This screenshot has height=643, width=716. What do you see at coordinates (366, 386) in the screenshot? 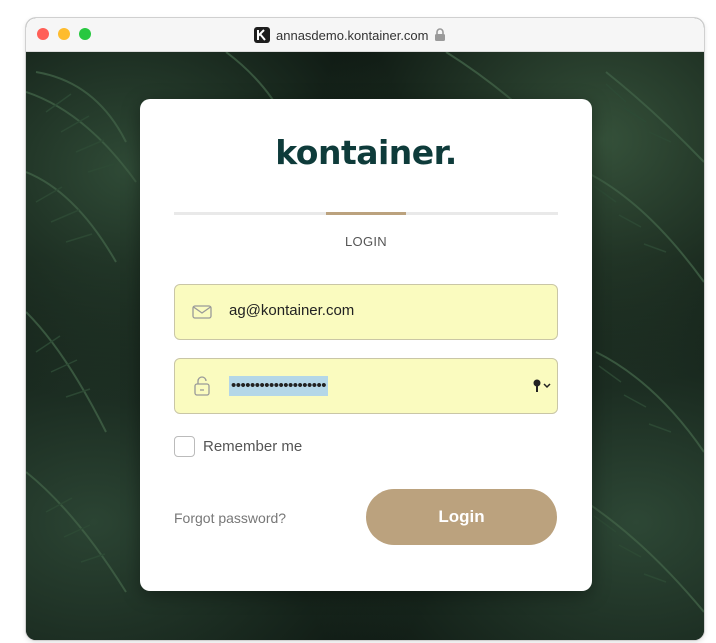
I see `password-field: ••••••••••••••••••••` at bounding box center [366, 386].